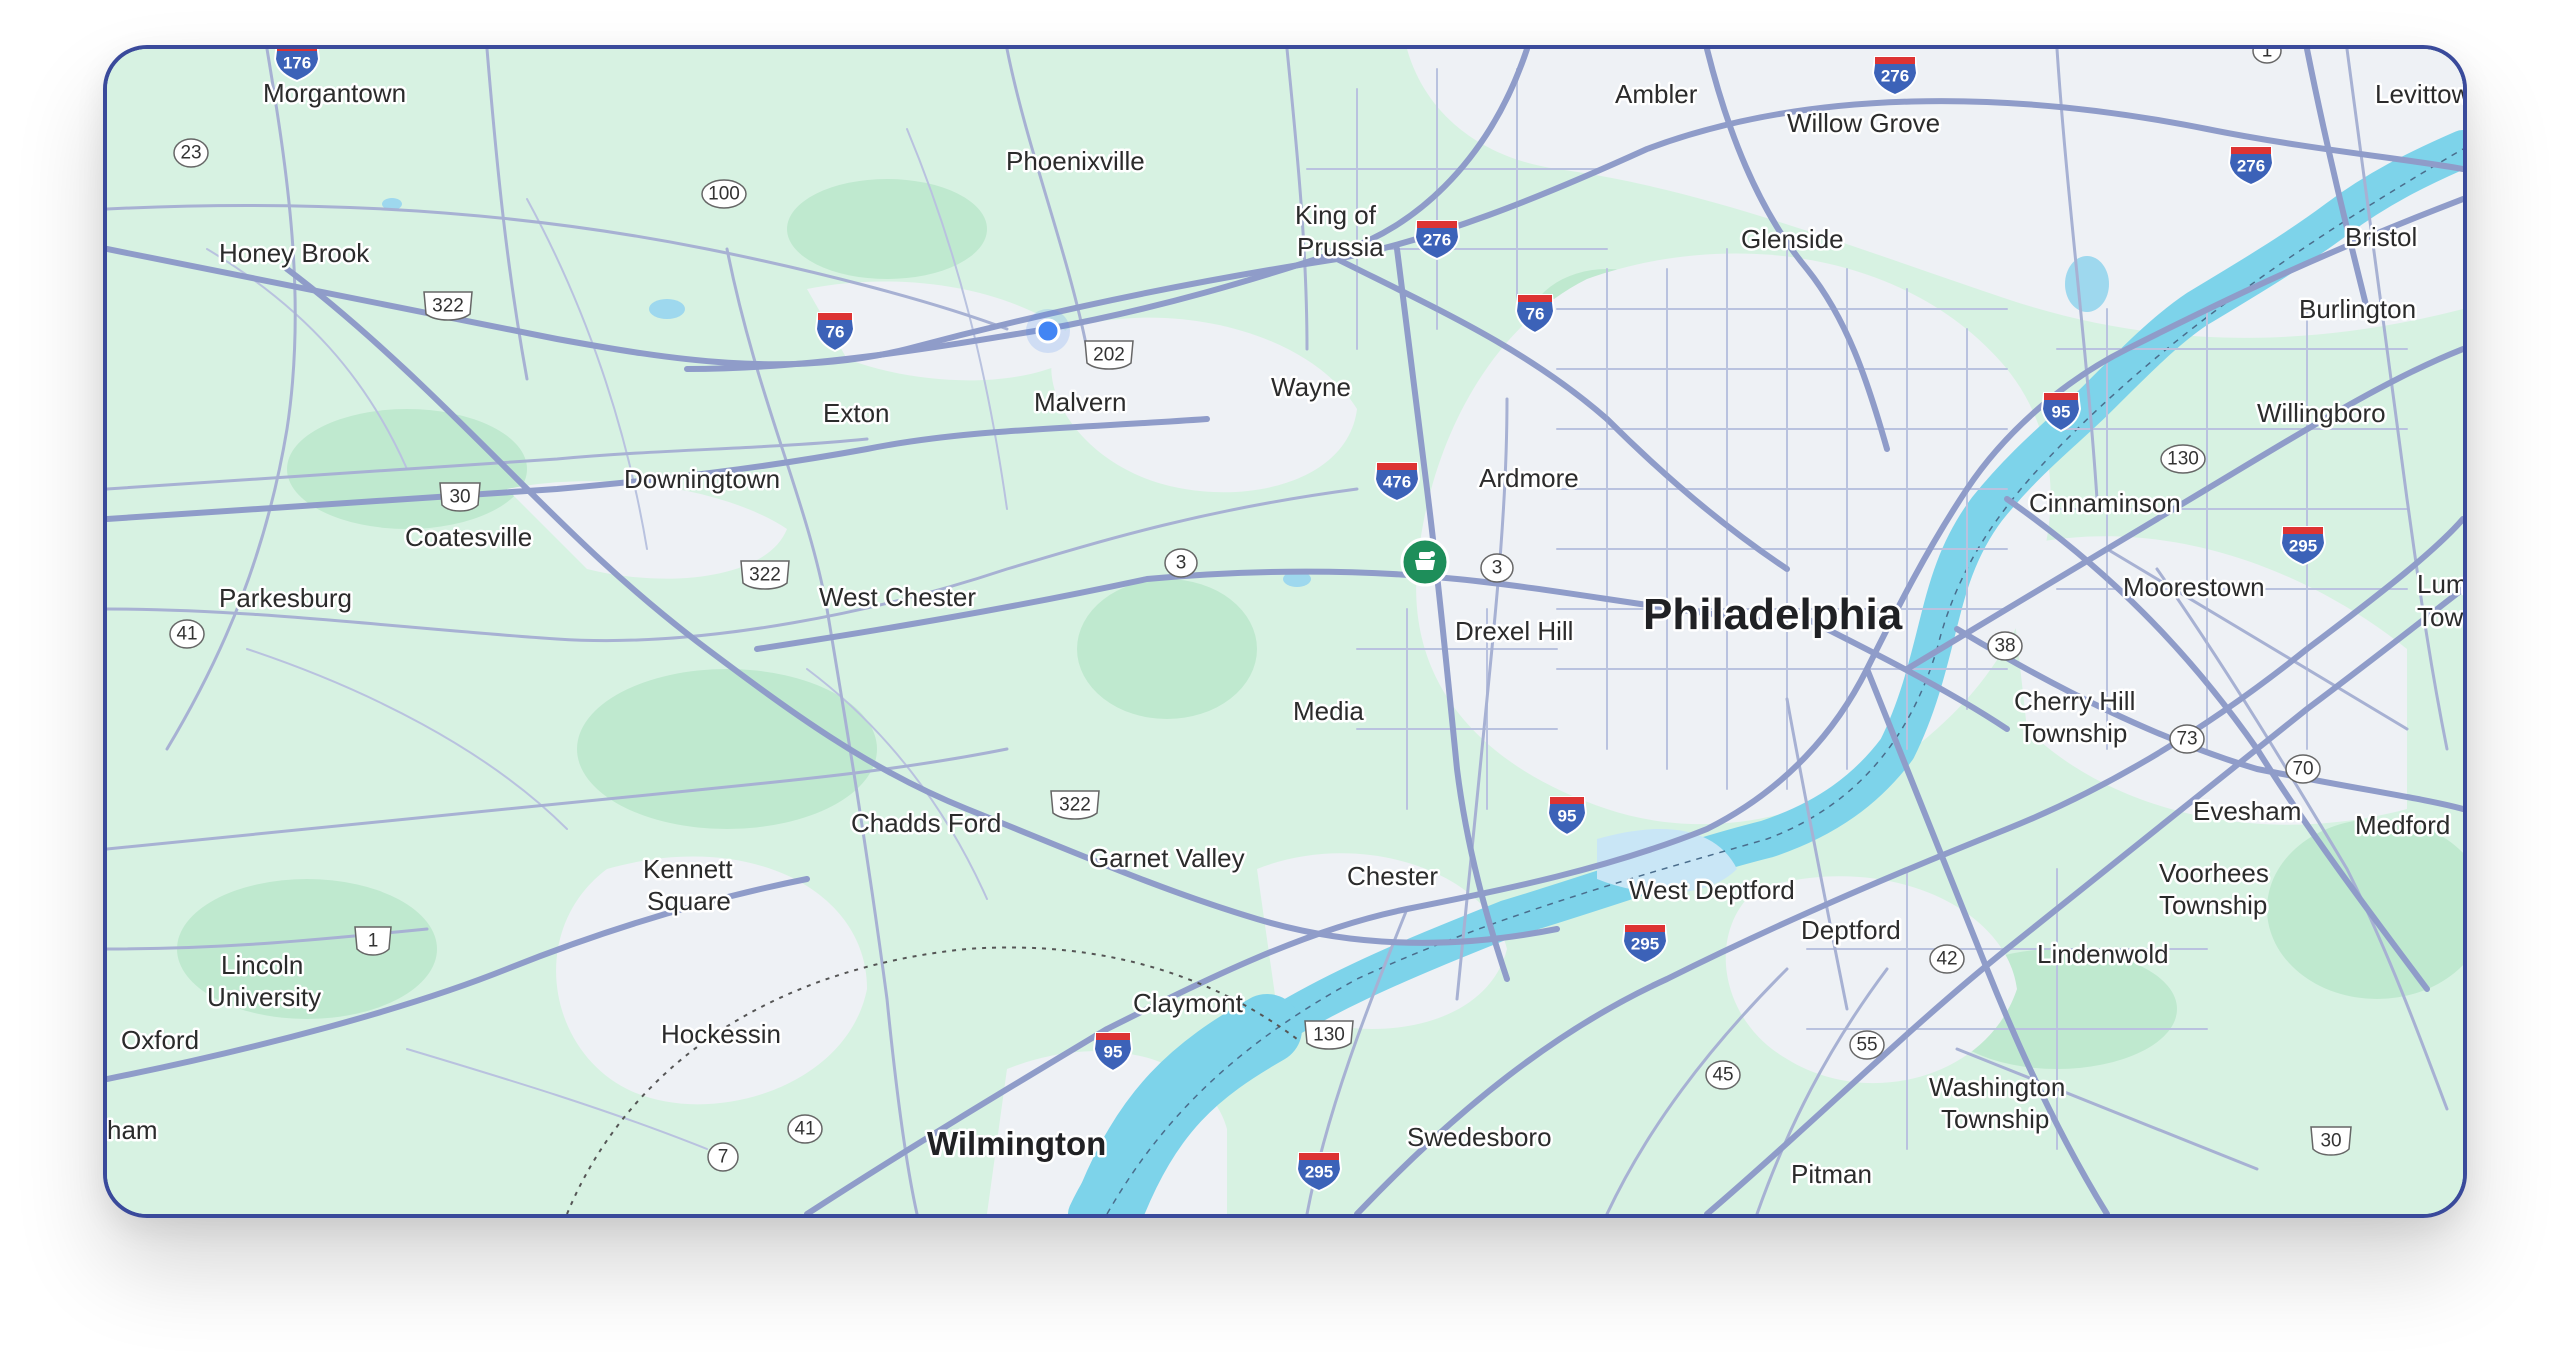 This screenshot has width=2560, height=1366. What do you see at coordinates (1792, 239) in the screenshot?
I see `label-glenside: Glenside` at bounding box center [1792, 239].